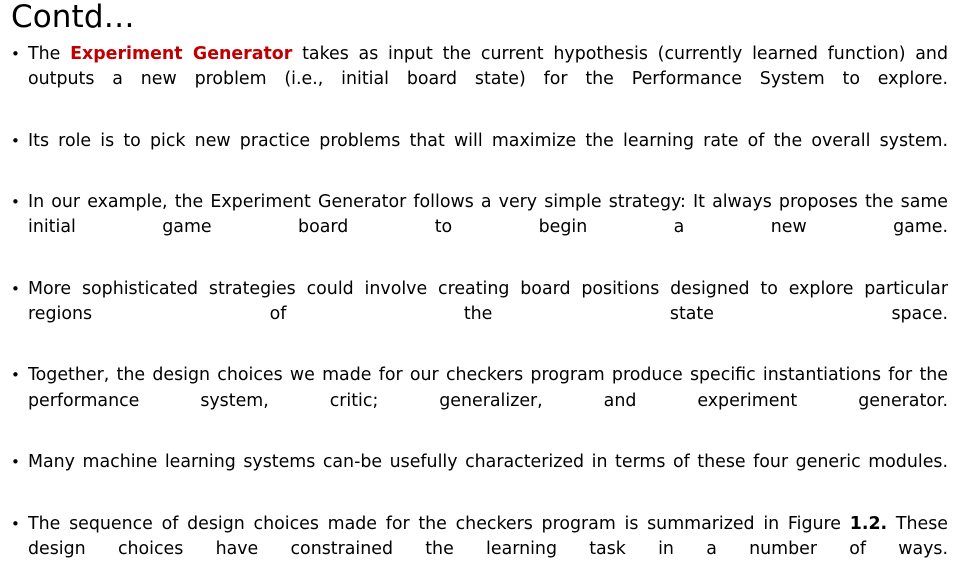 The height and width of the screenshot is (588, 960). Describe the element at coordinates (49, 54) in the screenshot. I see `bullet-1-lead: The` at that location.